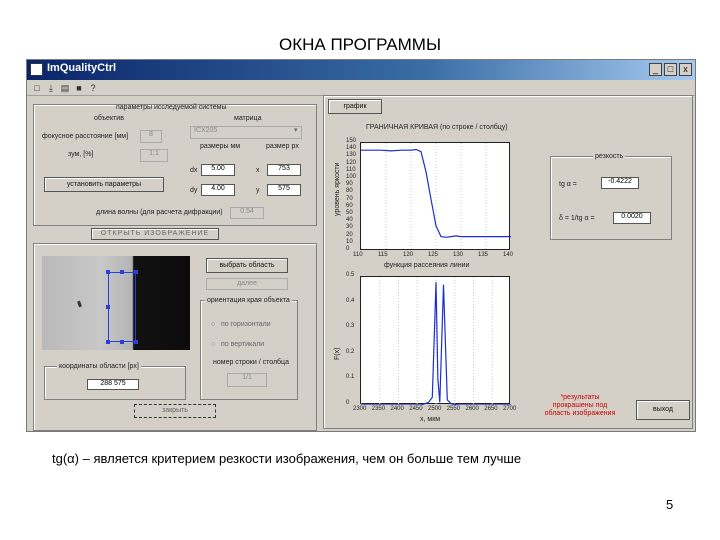 This screenshot has height=540, width=720. Describe the element at coordinates (491, 409) in the screenshot. I see `x-tick-label: 2650` at that location.